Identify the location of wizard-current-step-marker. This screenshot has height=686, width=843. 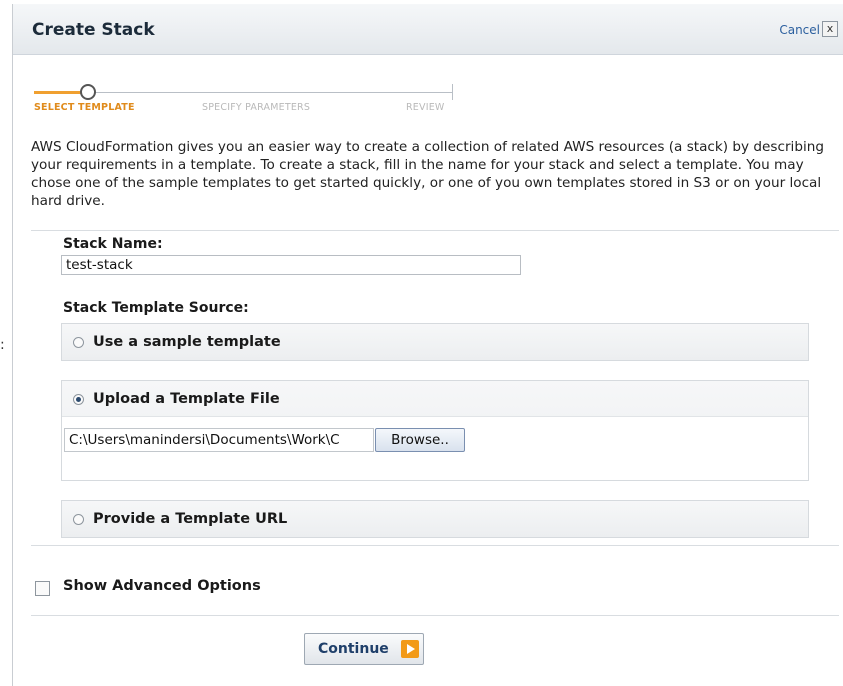
(88, 92).